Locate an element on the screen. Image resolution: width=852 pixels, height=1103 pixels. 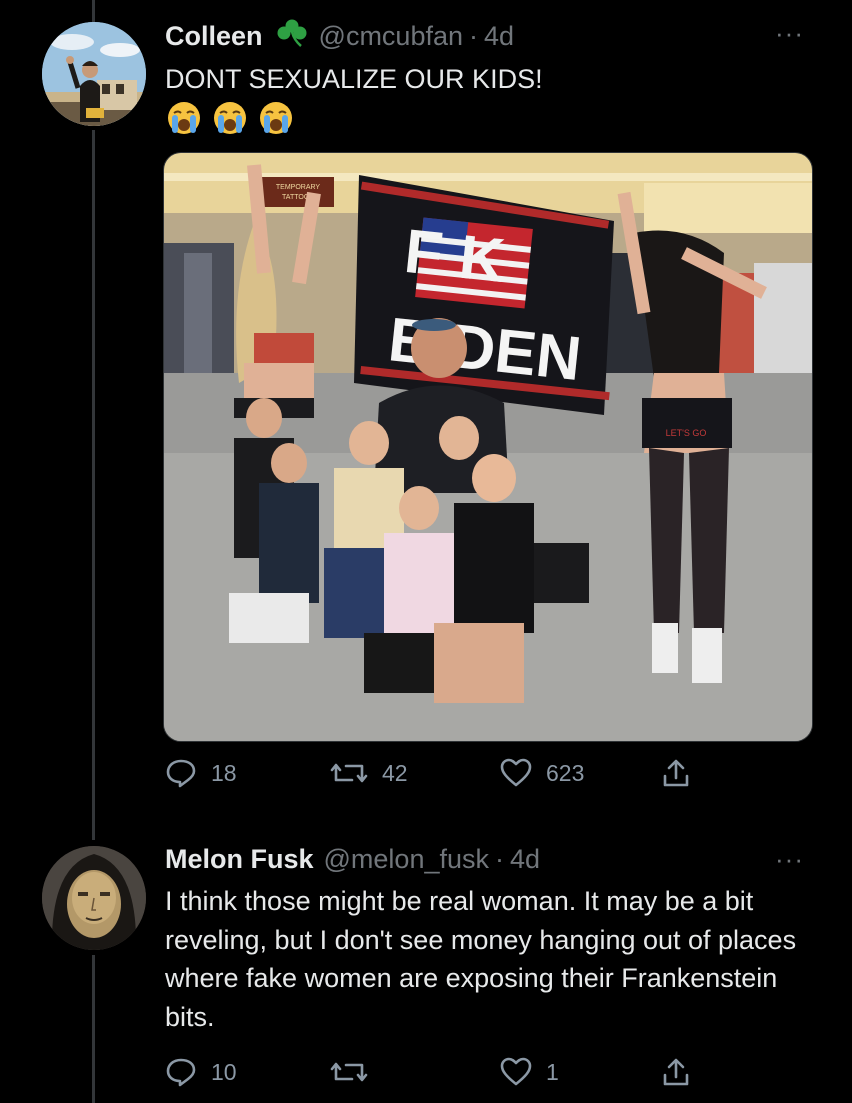
retweet-button: 42 is located at coordinates (369, 773).